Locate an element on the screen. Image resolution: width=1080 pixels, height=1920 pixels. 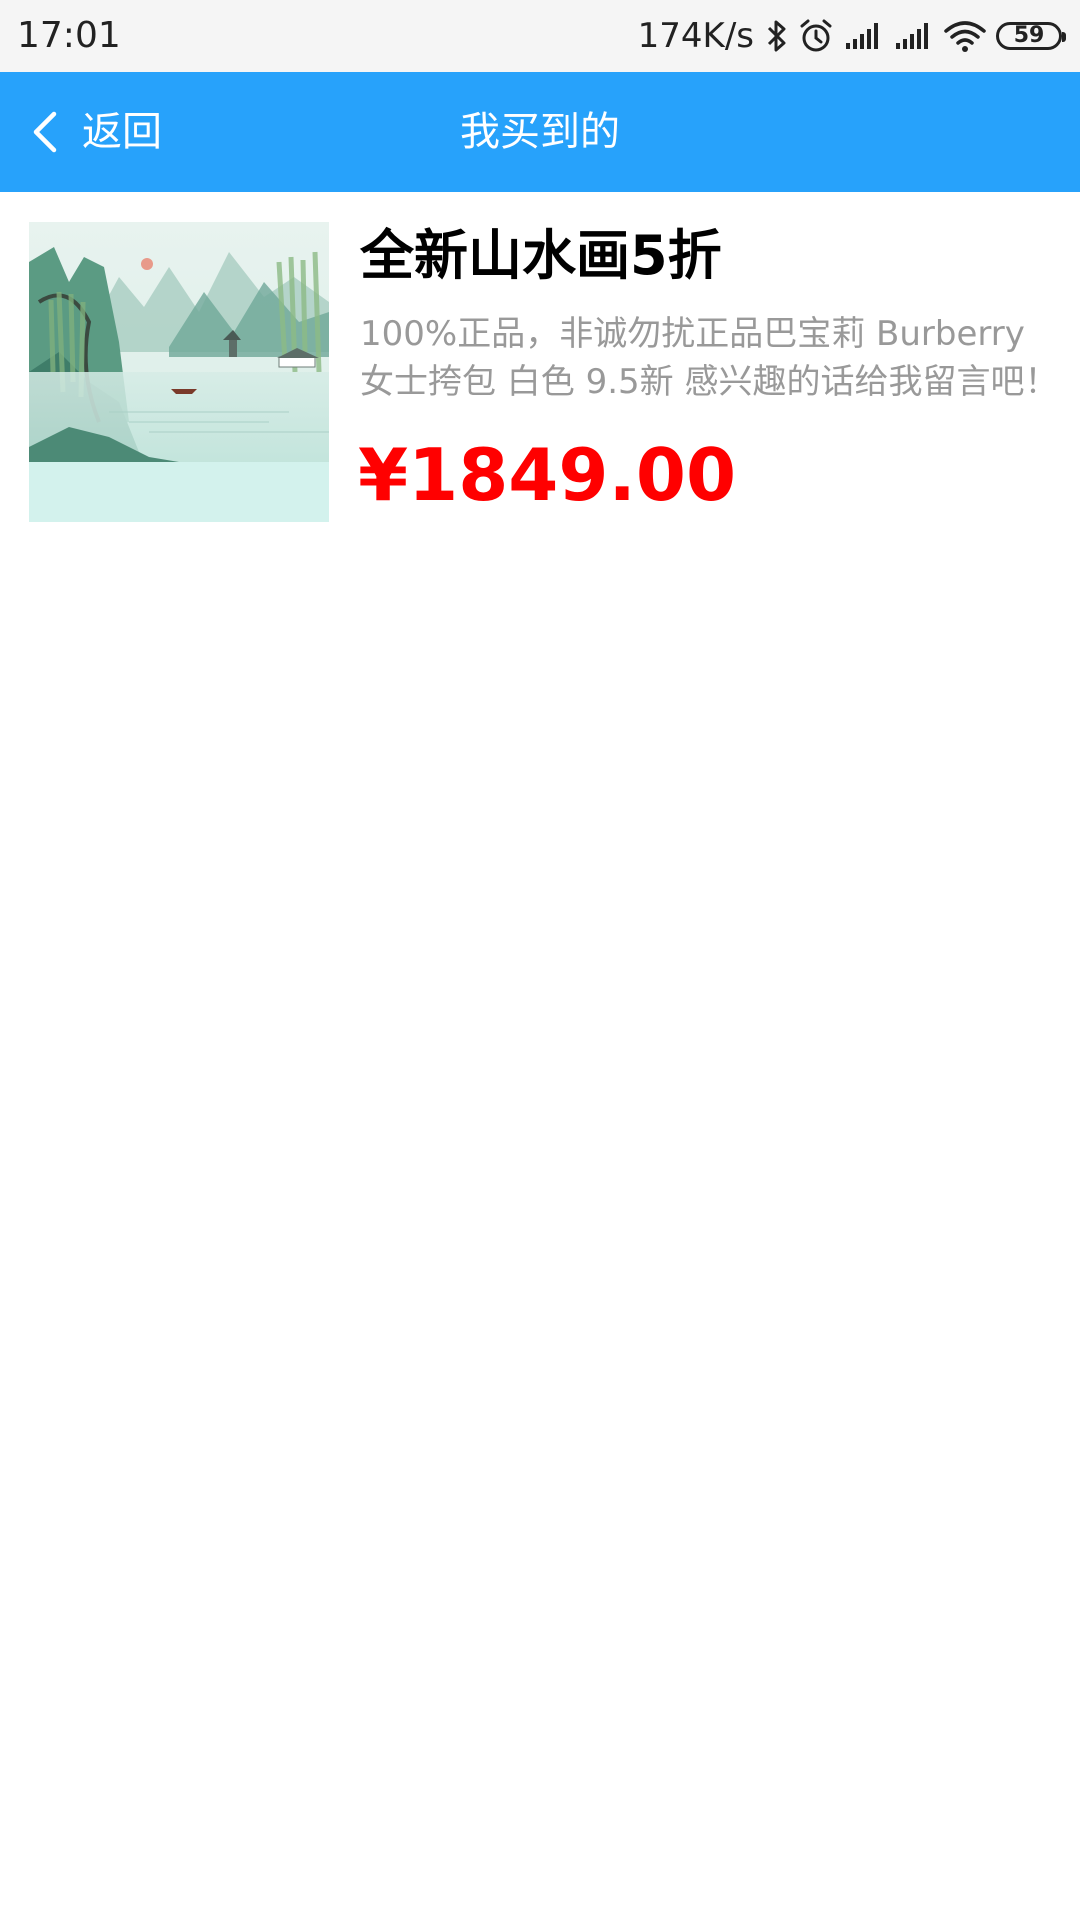
alarm-icon is located at coordinates (816, 35).